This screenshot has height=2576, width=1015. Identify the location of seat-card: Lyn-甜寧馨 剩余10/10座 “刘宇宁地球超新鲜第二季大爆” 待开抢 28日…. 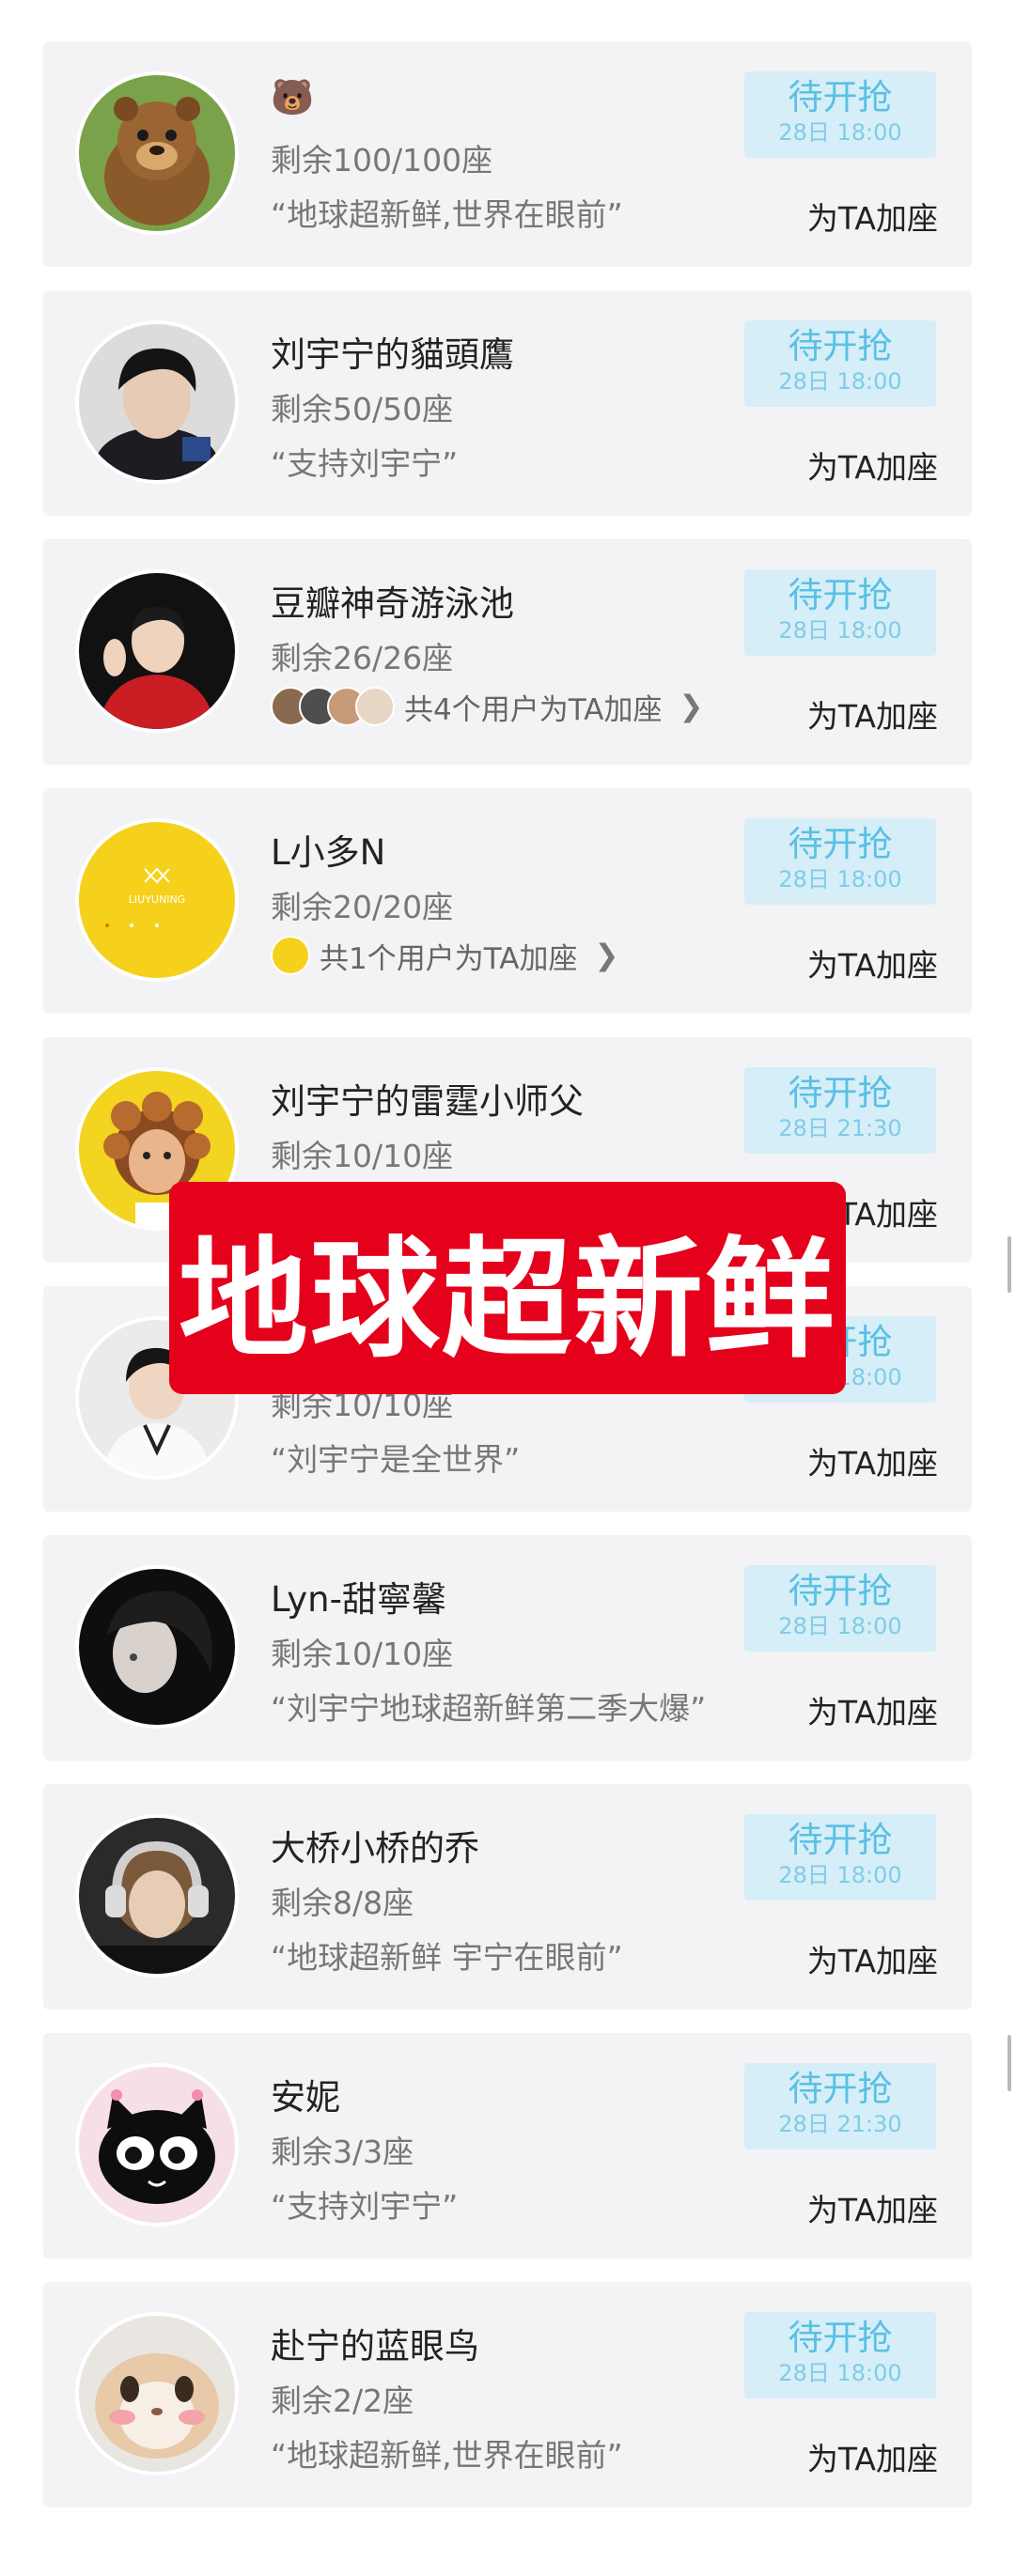
(507, 1648).